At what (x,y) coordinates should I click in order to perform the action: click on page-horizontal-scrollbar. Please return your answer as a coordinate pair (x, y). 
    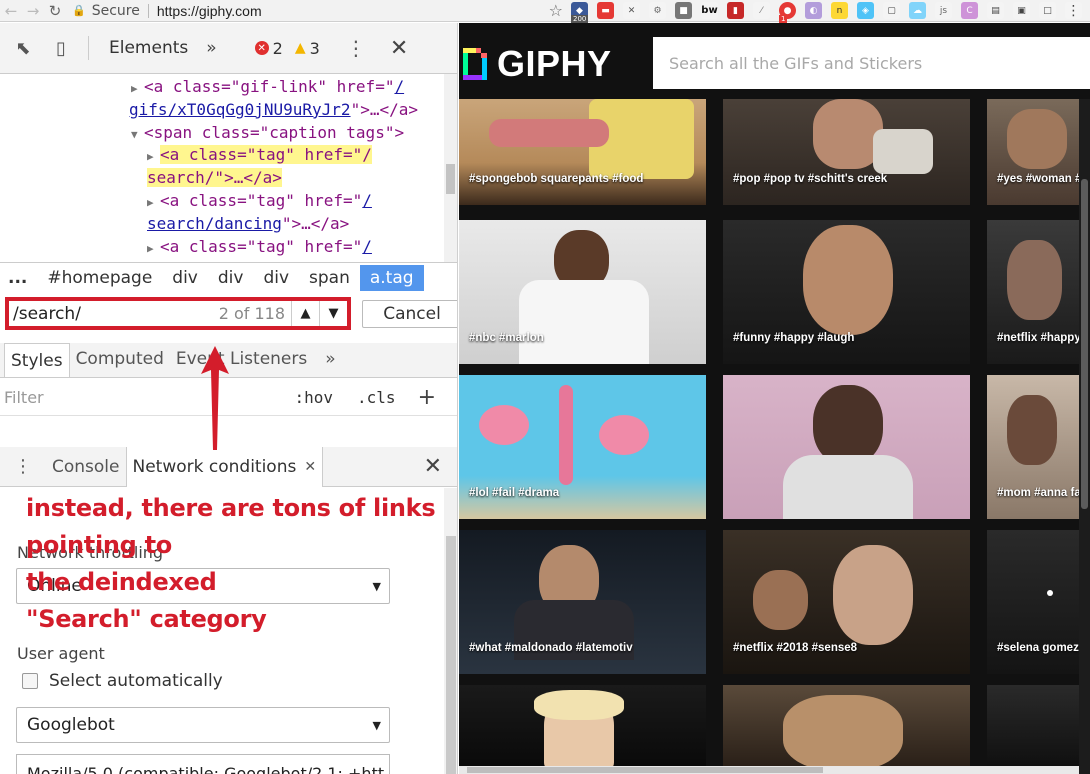
    Looking at the image, I should click on (769, 770).